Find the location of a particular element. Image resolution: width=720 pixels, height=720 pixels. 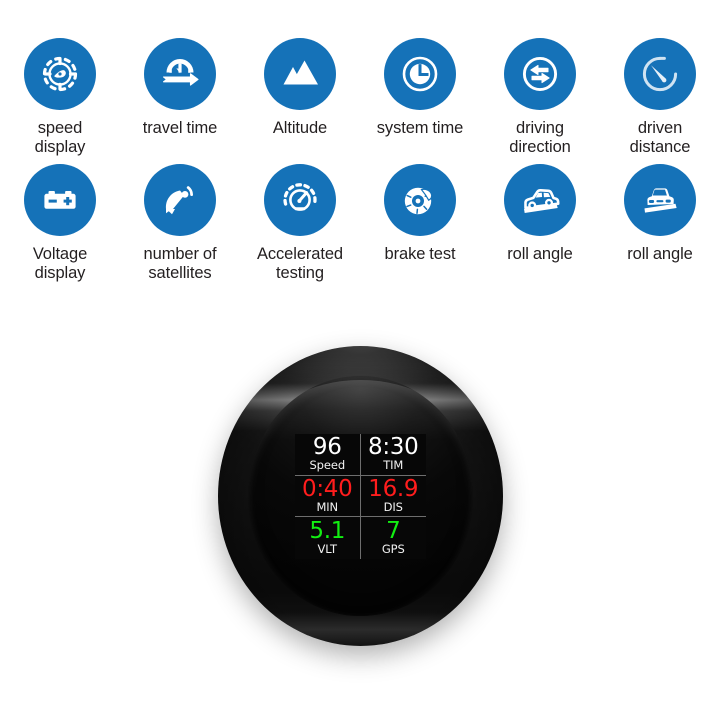

satellite-dish-icon is located at coordinates (180, 200).